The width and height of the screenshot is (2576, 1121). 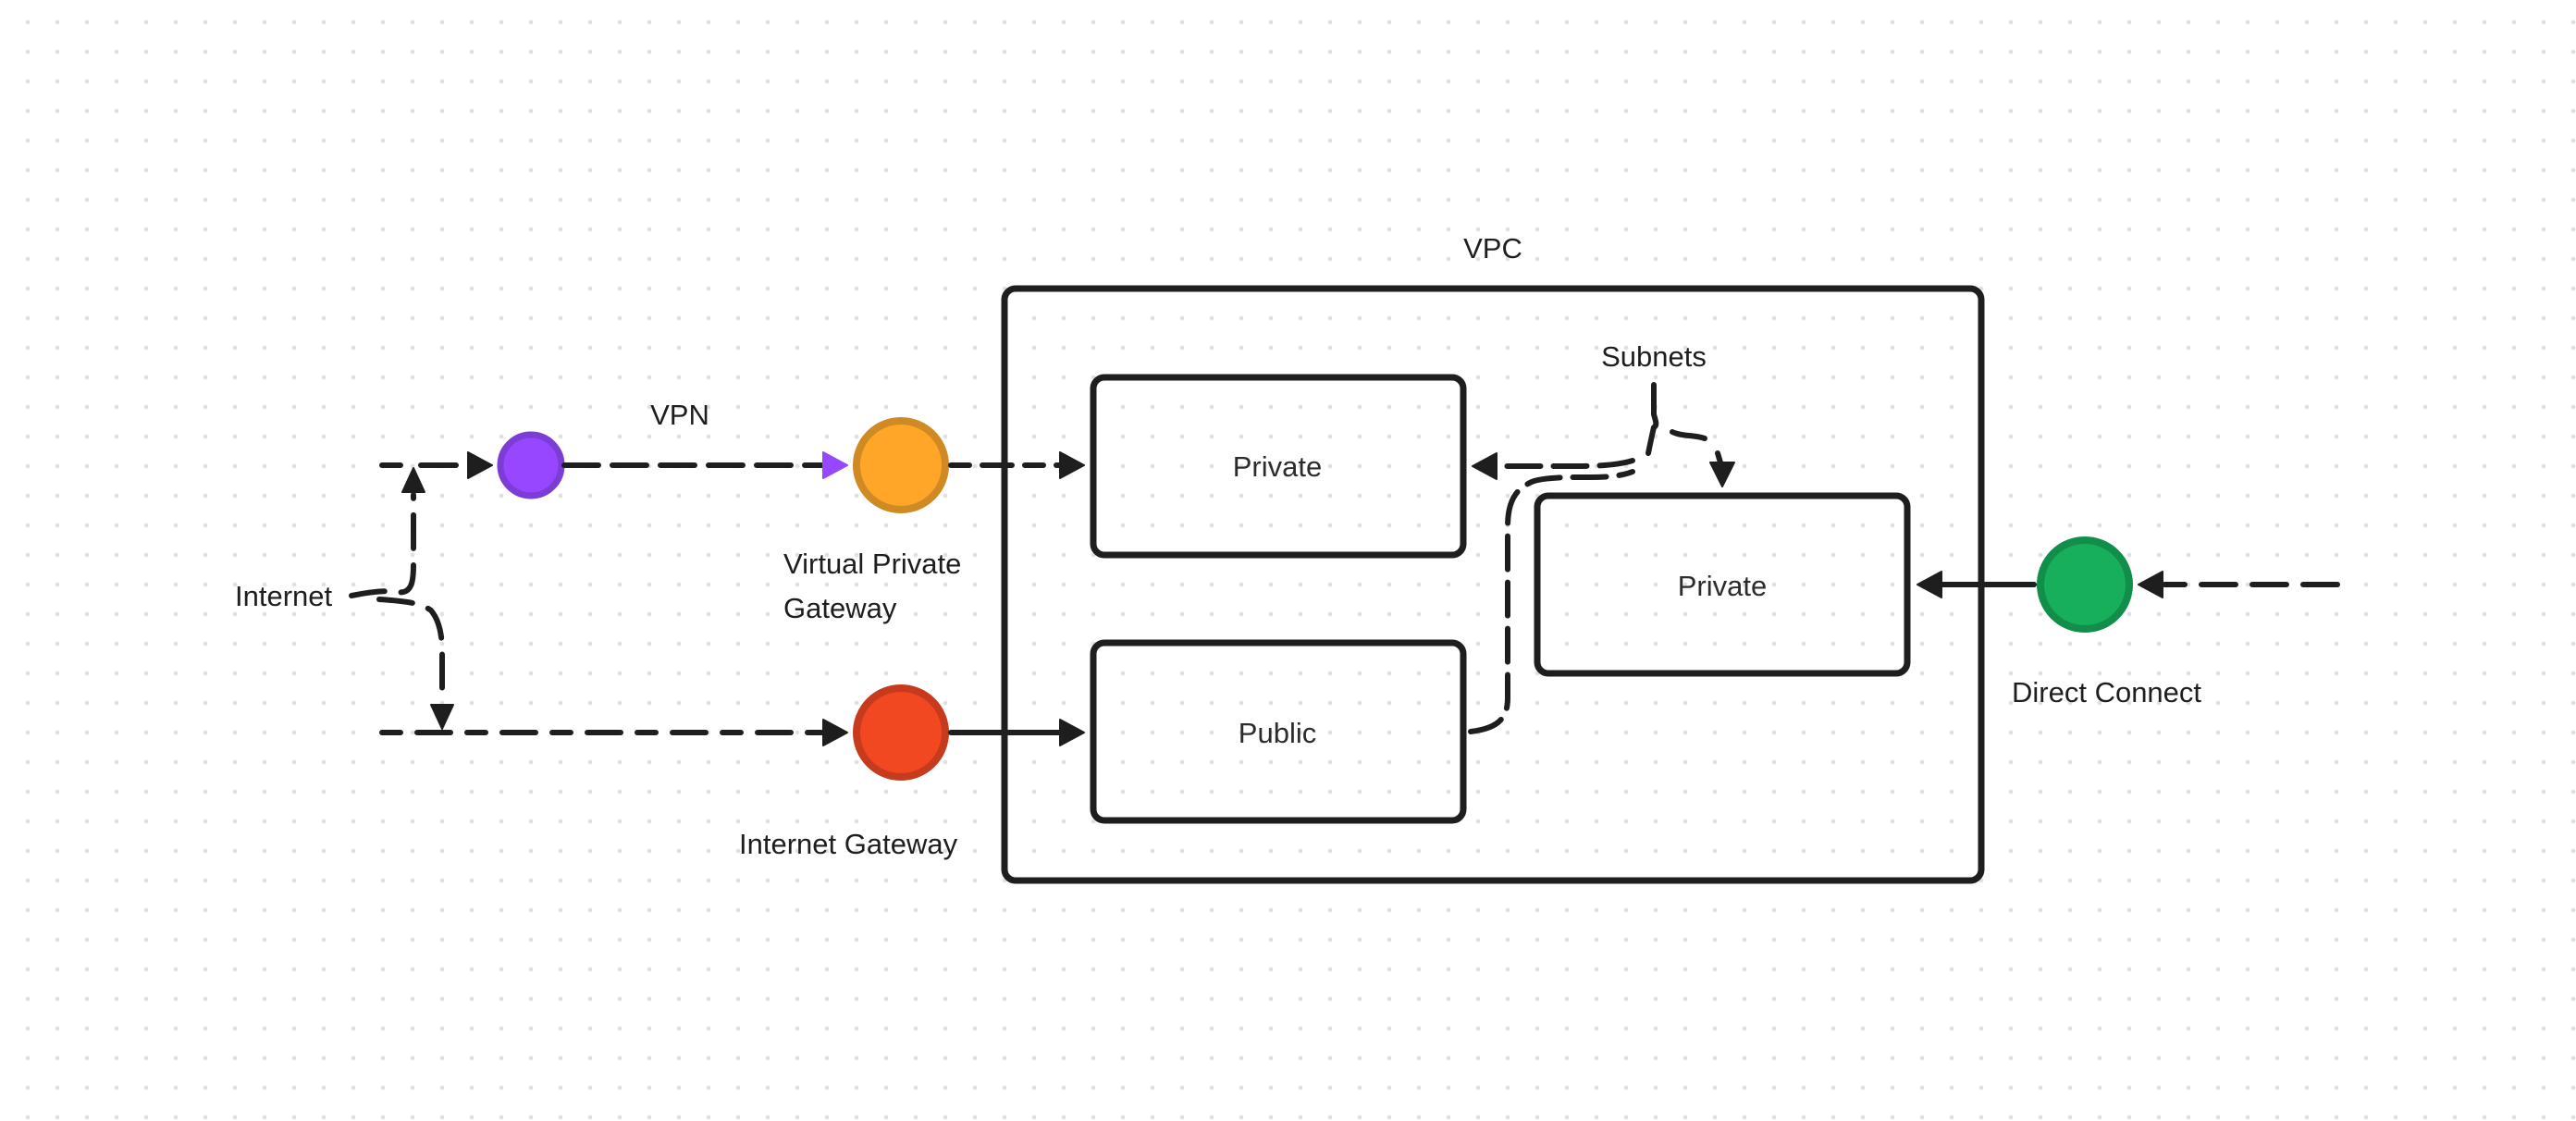 What do you see at coordinates (413, 480) in the screenshot?
I see `arrowhead-up-icon` at bounding box center [413, 480].